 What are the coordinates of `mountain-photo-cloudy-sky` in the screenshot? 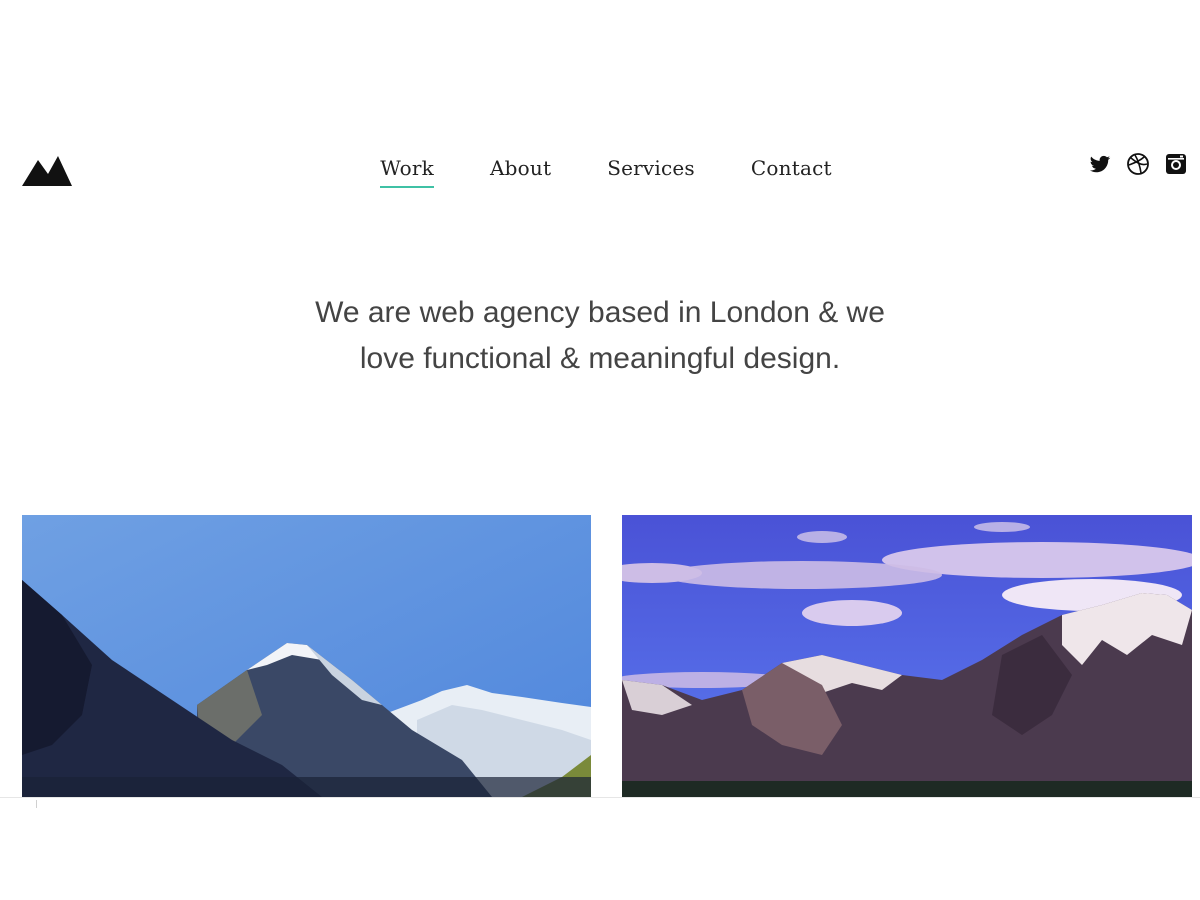 It's located at (907, 656).